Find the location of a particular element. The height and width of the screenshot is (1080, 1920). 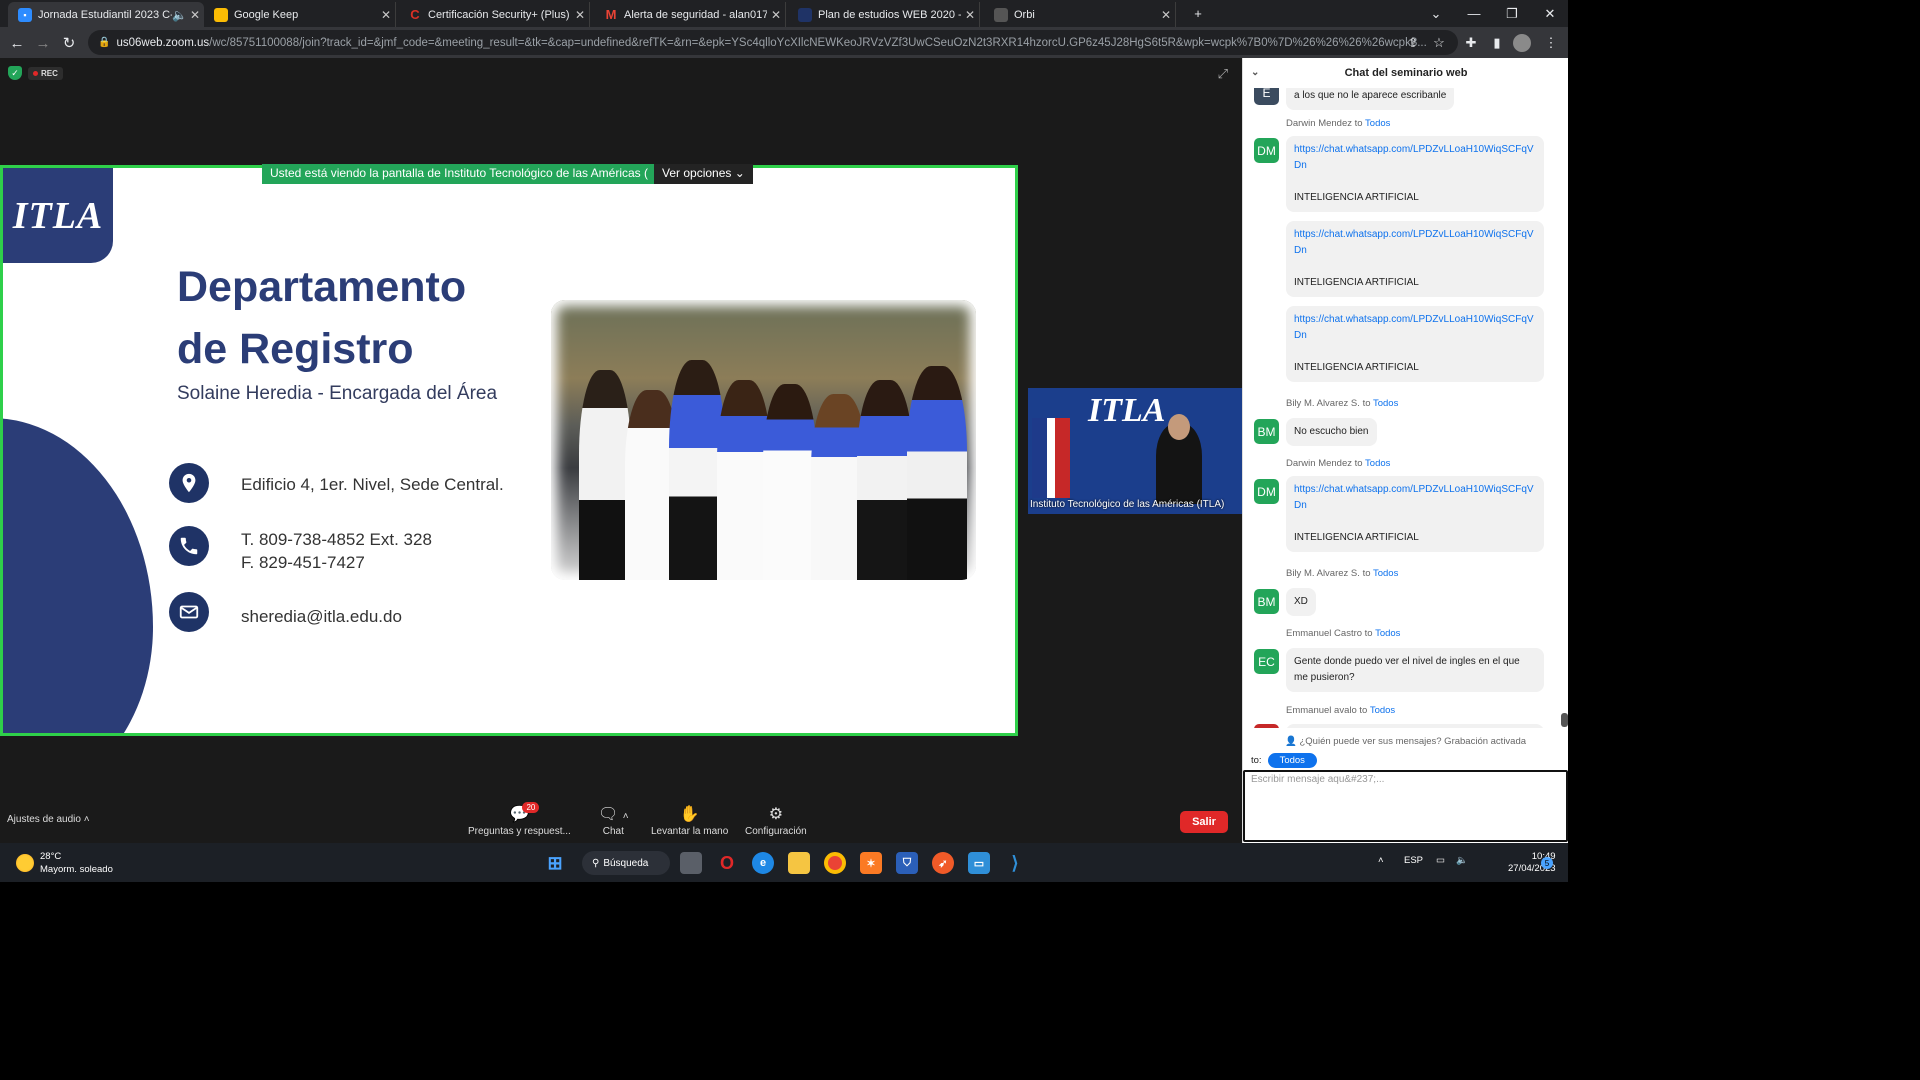

chevron-down-icon: ⌄ is located at coordinates (739, 173).